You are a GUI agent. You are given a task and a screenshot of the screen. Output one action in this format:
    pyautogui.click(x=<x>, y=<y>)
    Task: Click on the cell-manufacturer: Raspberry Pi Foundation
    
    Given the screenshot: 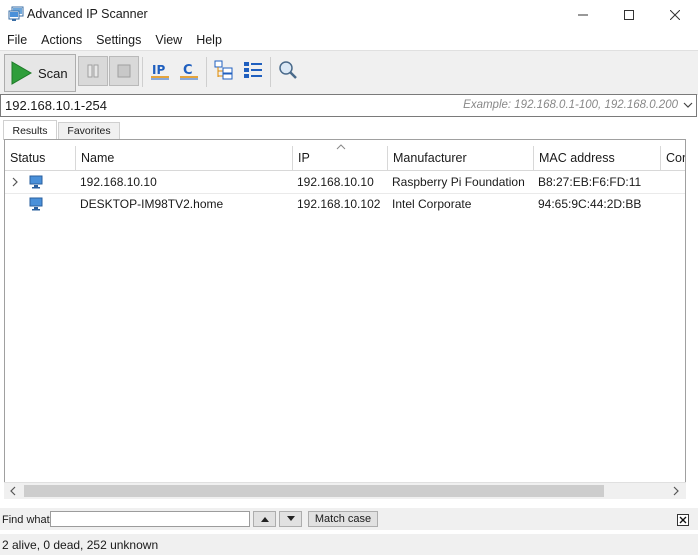 What is the action you would take?
    pyautogui.click(x=458, y=182)
    